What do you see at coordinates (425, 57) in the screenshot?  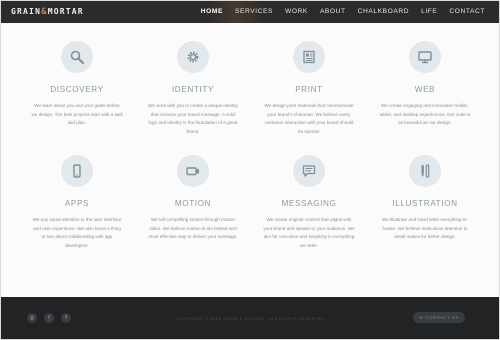 I see `monitor-icon` at bounding box center [425, 57].